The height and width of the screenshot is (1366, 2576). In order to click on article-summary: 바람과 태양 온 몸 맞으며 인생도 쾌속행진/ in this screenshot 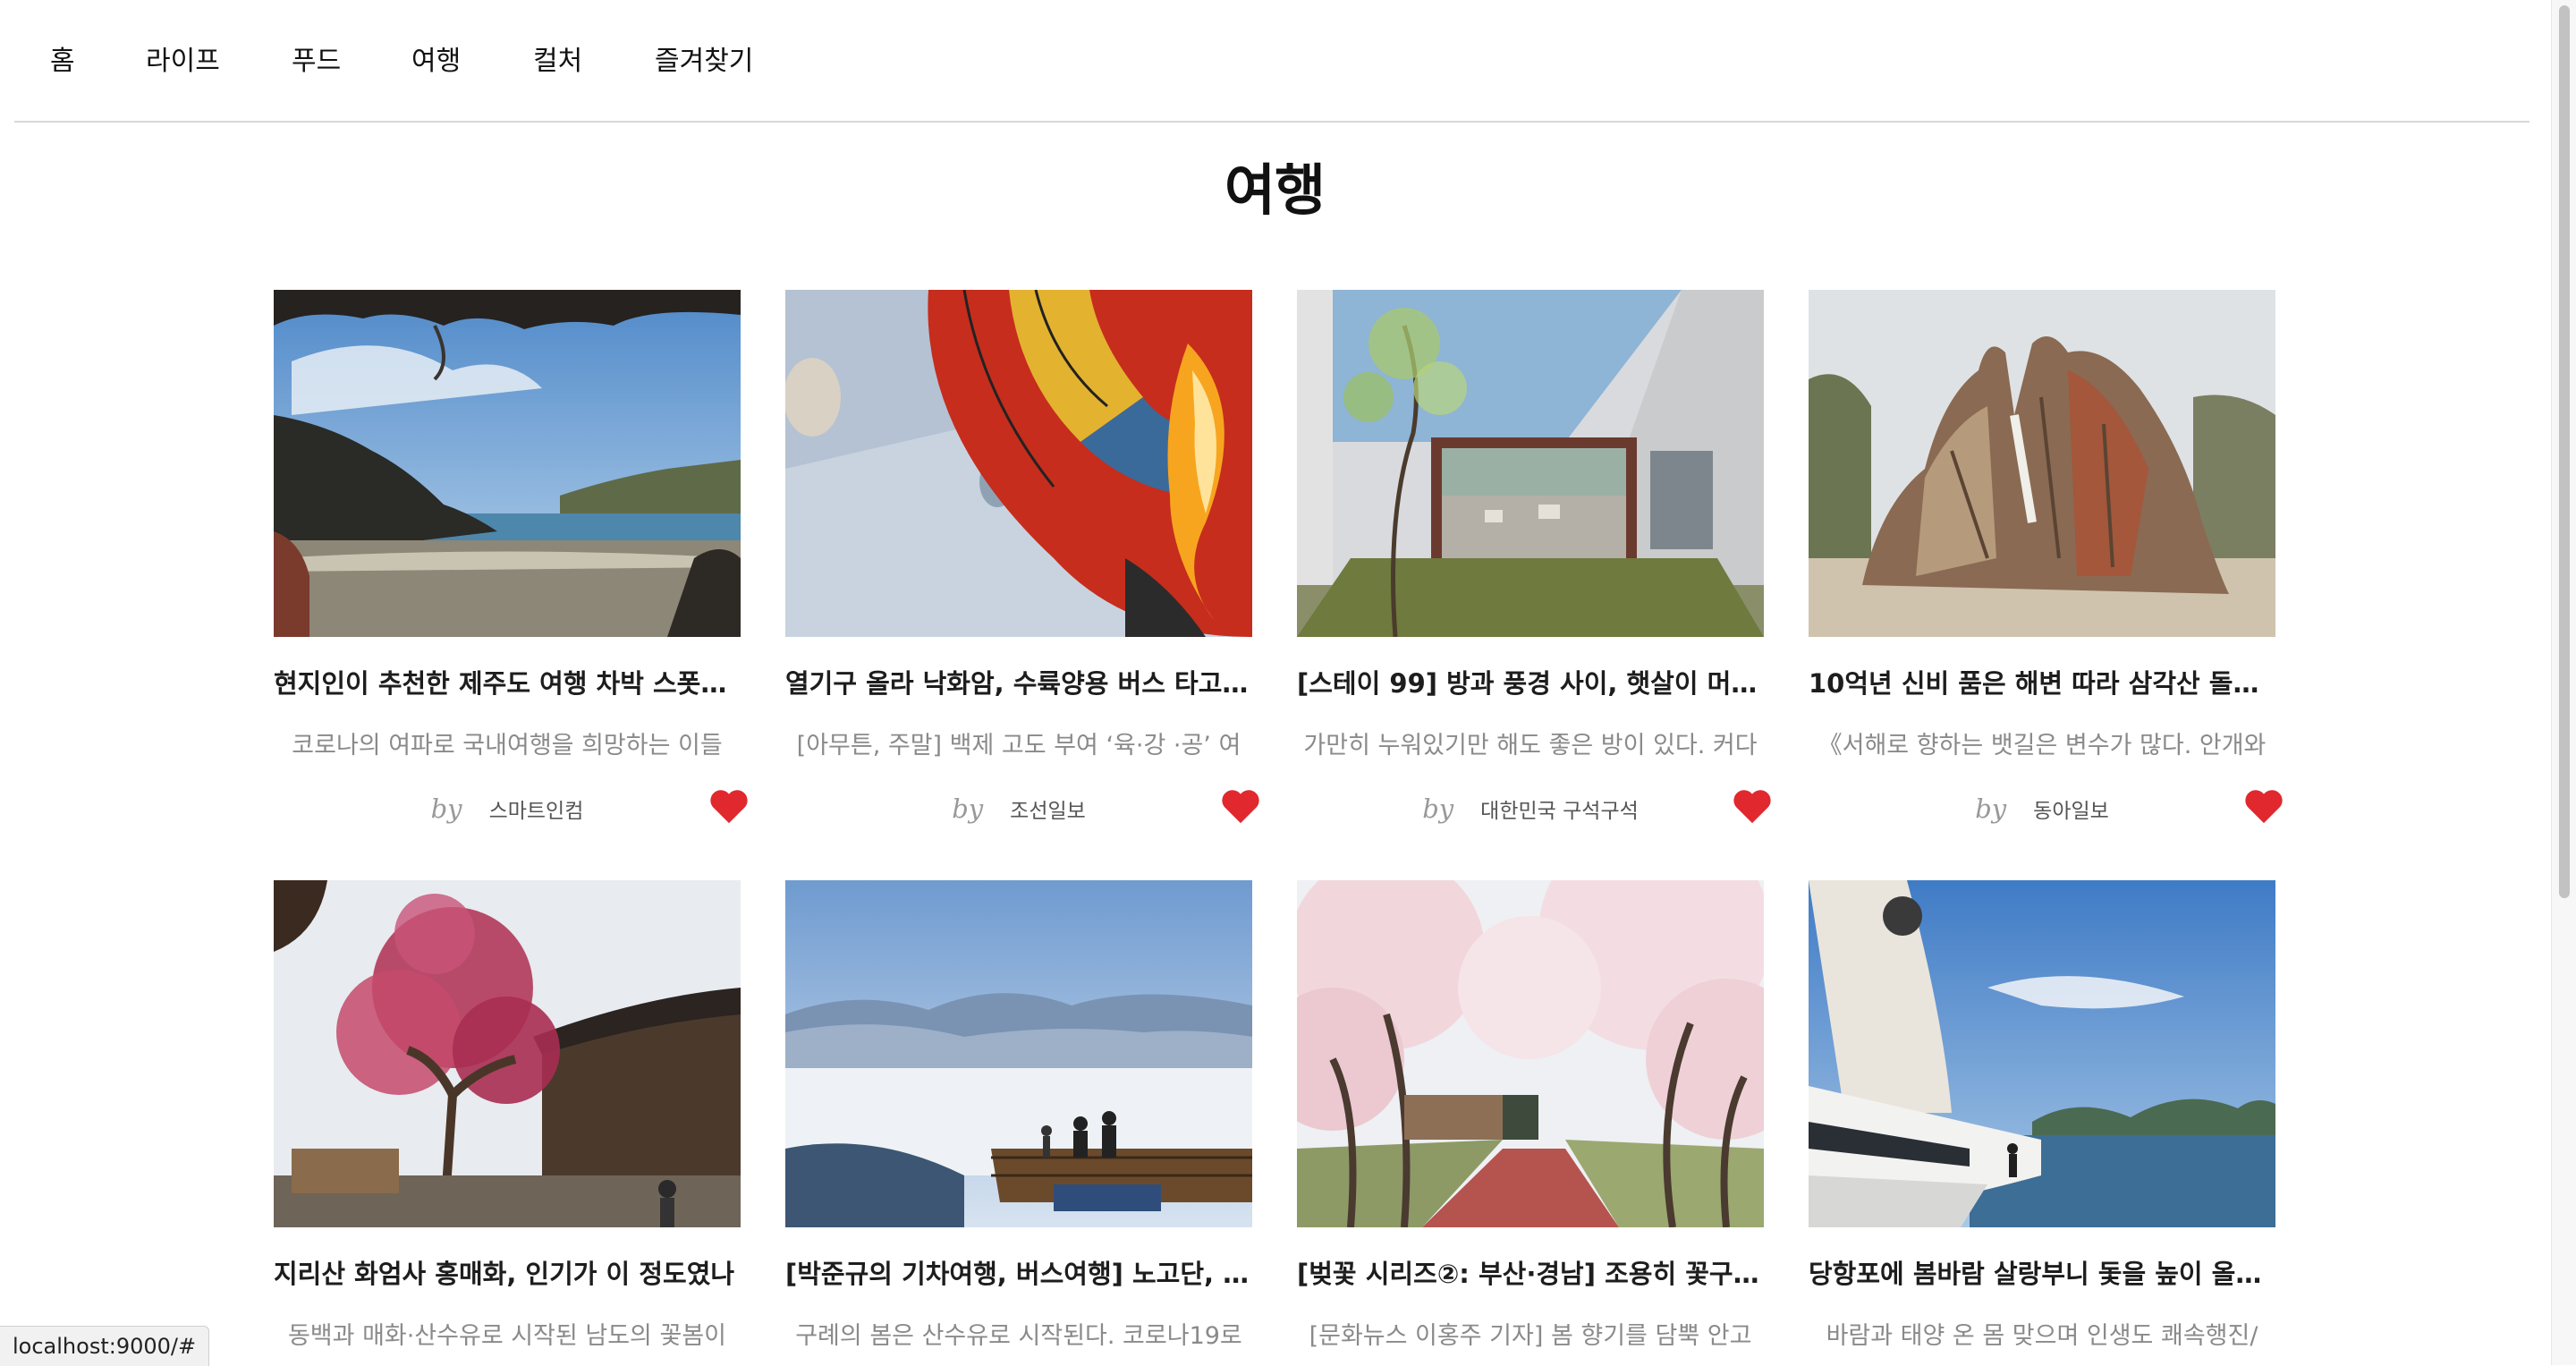, I will do `click(2042, 1336)`.